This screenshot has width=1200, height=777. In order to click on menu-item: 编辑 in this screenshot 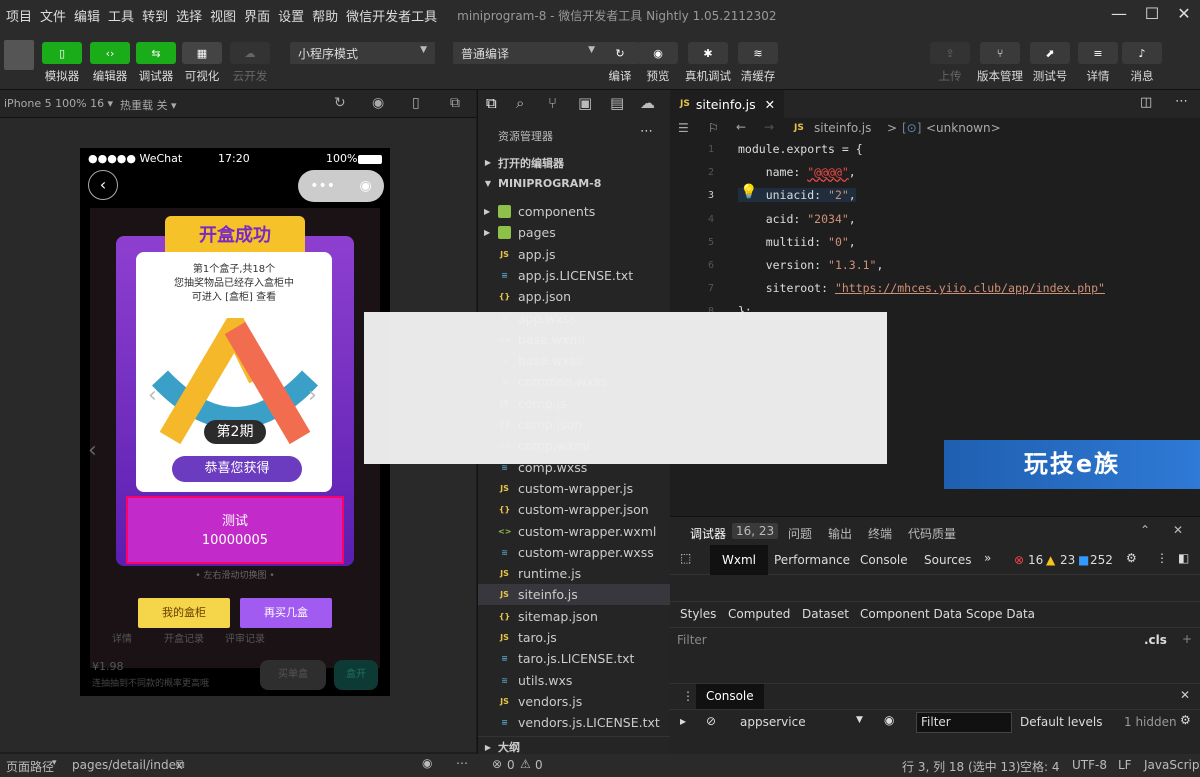, I will do `click(87, 15)`.